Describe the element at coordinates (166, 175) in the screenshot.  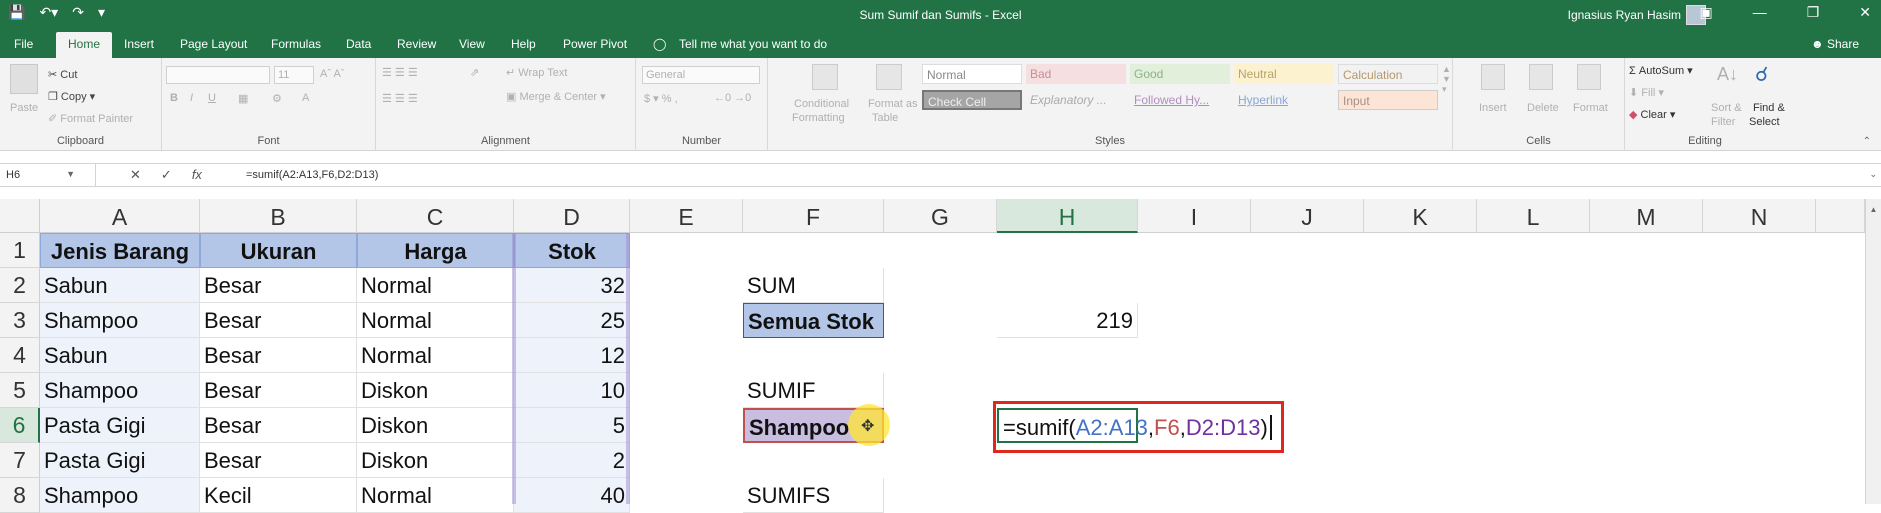
I see `enter-icon: ✓` at that location.